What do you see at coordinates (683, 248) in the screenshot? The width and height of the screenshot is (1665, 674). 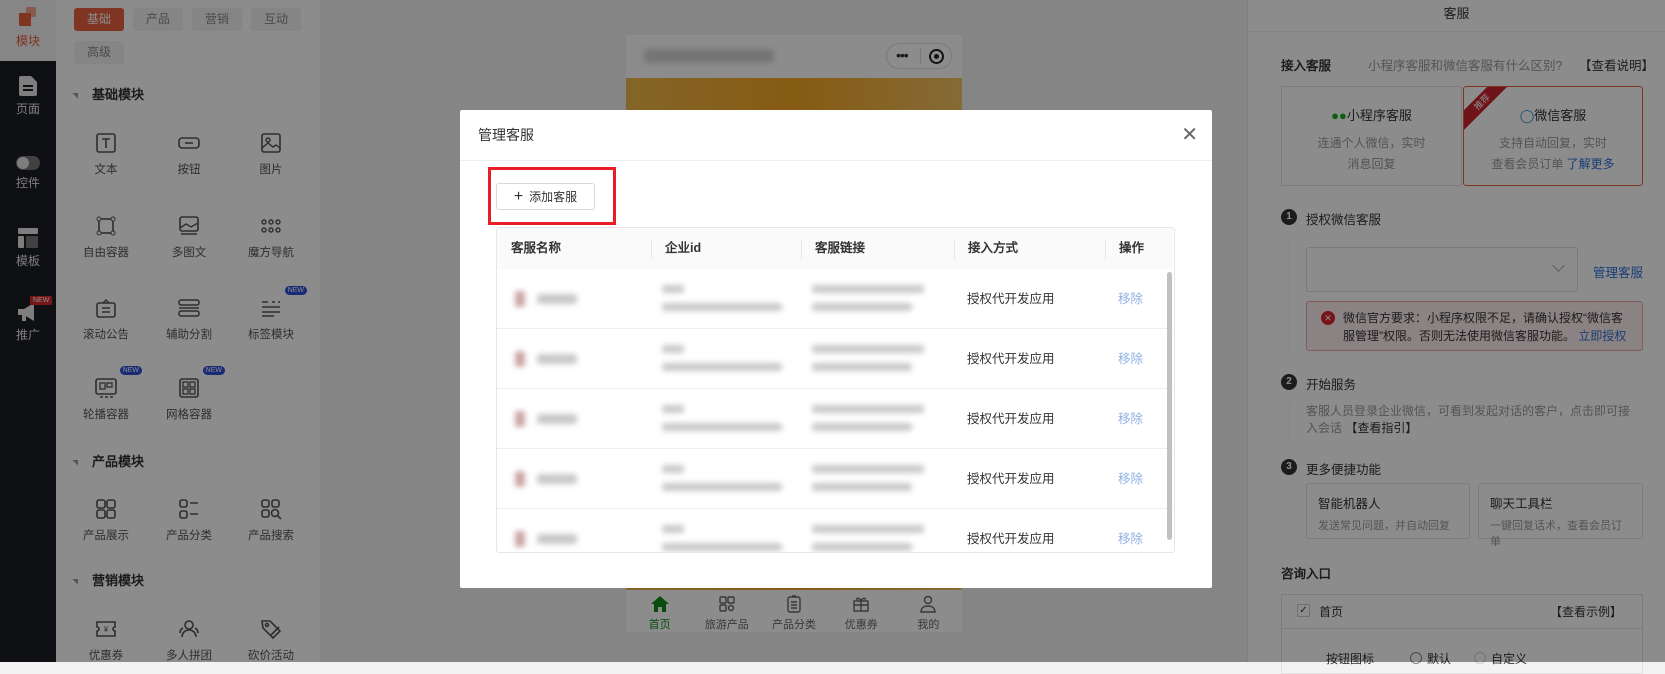 I see `col-corp-id: 企业id` at bounding box center [683, 248].